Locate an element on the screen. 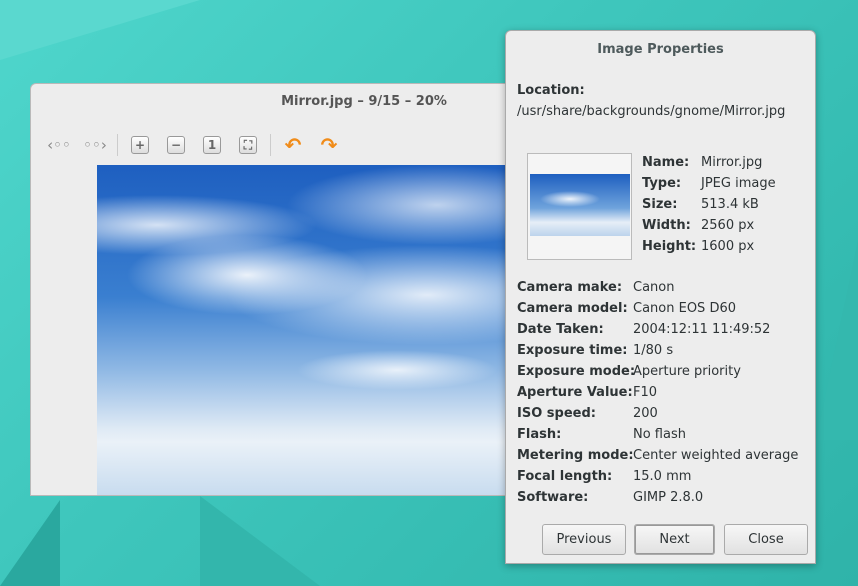 This screenshot has width=858, height=586. property-value: 200 is located at coordinates (645, 413).